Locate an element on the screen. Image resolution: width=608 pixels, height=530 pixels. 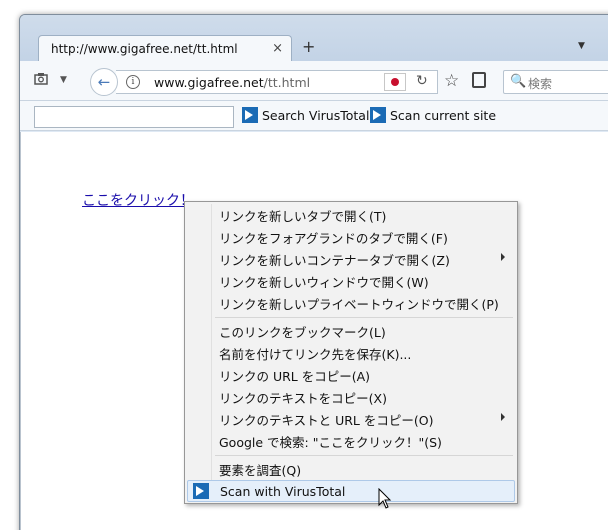
menu-item-open-private-window: リンクを新しいプライベートウィンドウで開く(P) is located at coordinates (351, 302).